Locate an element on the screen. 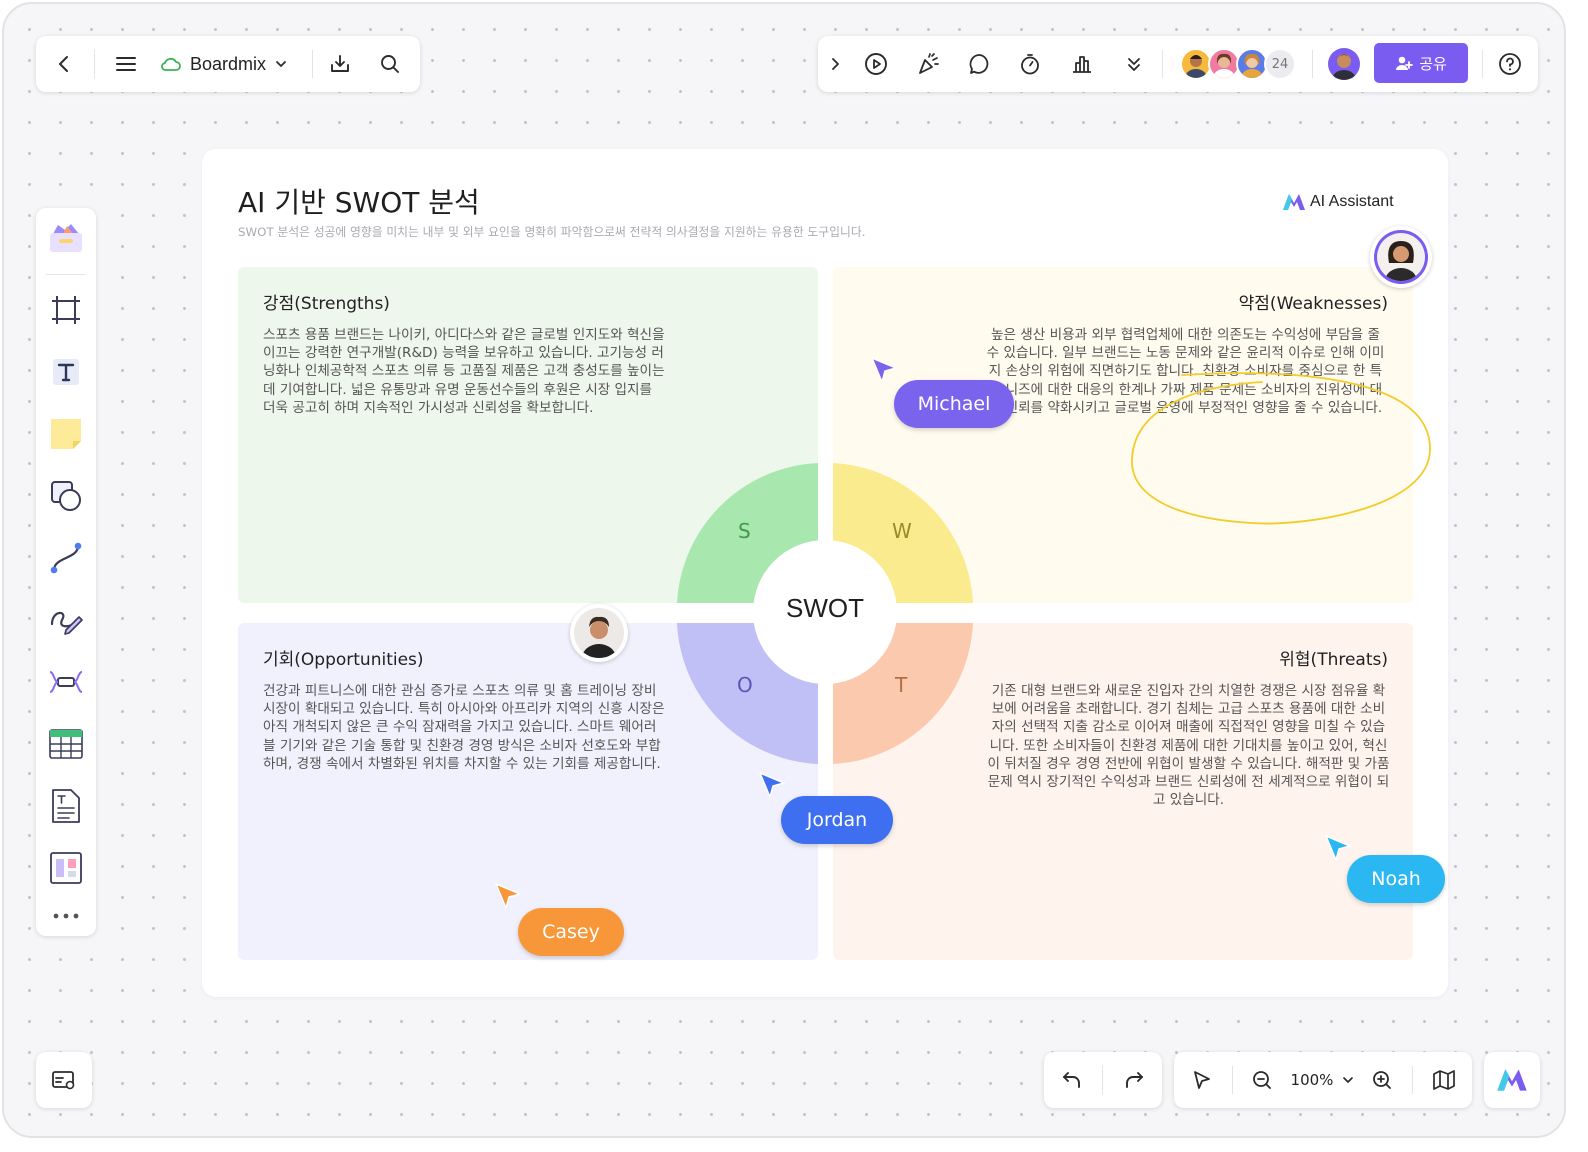 The width and height of the screenshot is (1588, 1152). connector-tool is located at coordinates (66, 558).